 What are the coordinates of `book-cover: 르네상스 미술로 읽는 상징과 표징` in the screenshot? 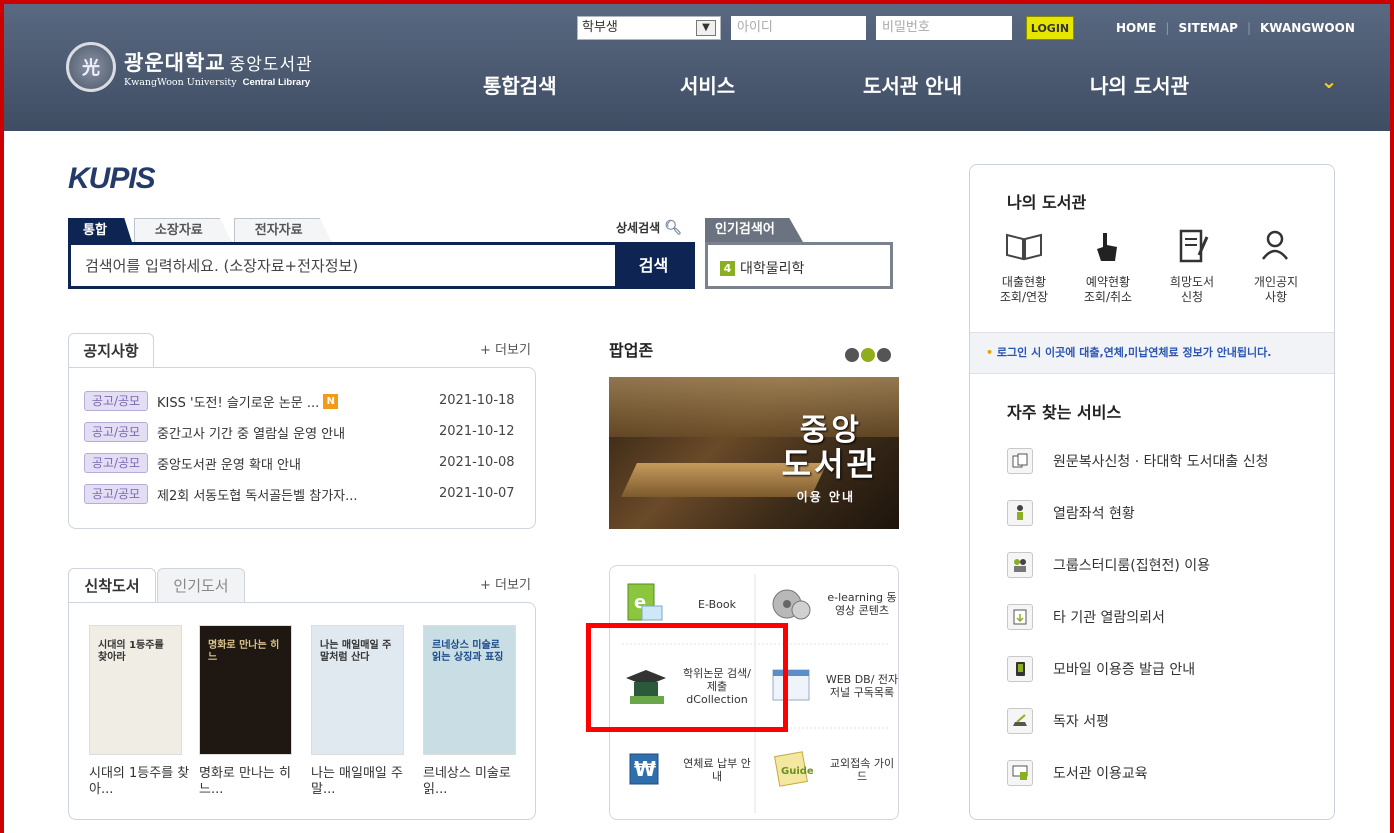 It's located at (469, 690).